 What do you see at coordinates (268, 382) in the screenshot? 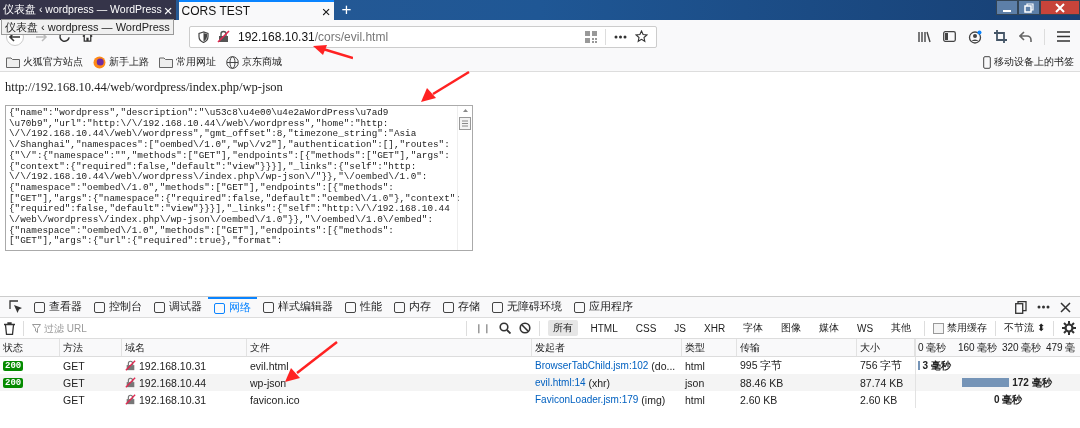
I see `table-cell-text: wp-json` at bounding box center [268, 382].